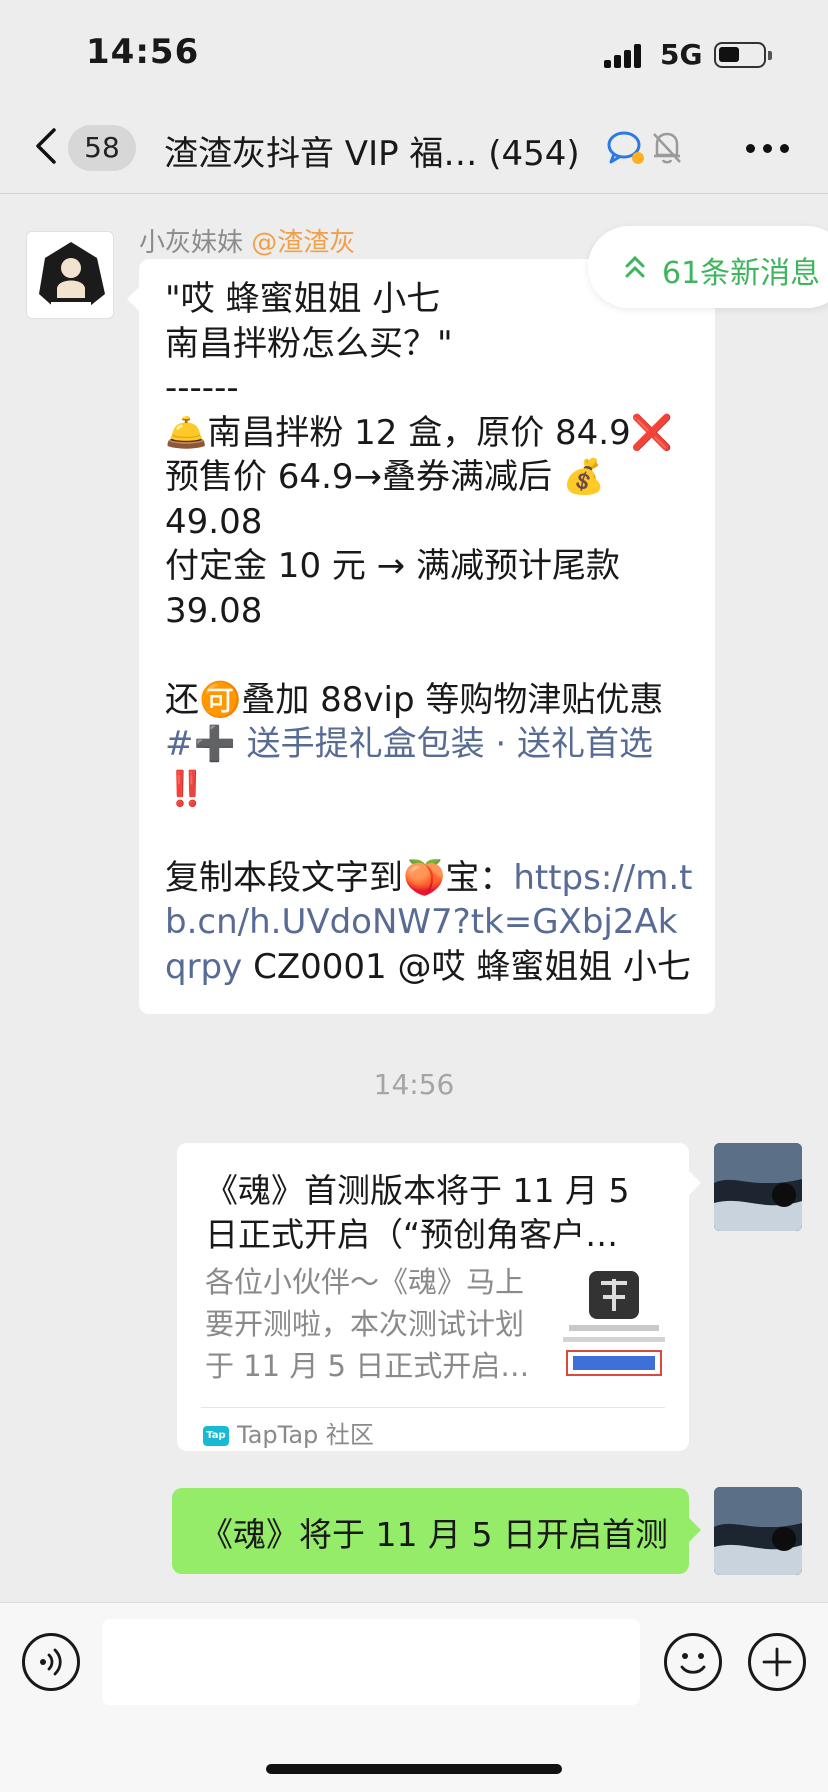 This screenshot has width=828, height=1792. I want to click on sender-name: 小灰妹妹 @渣渣灰, so click(247, 240).